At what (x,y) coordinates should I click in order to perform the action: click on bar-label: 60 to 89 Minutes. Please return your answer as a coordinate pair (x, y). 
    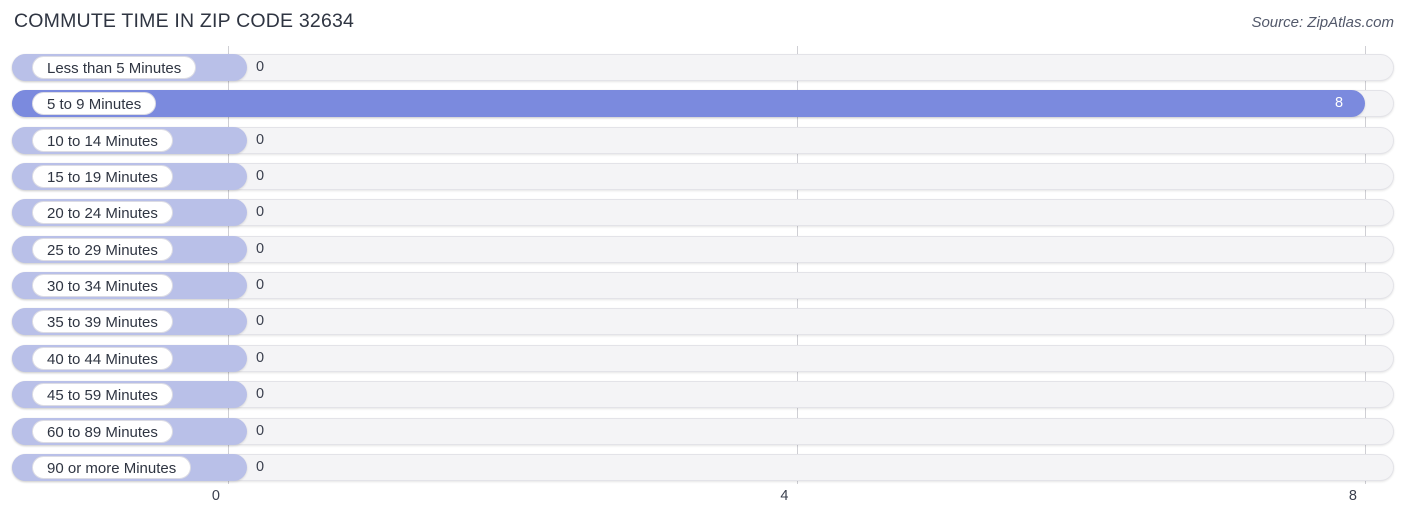
    Looking at the image, I should click on (102, 431).